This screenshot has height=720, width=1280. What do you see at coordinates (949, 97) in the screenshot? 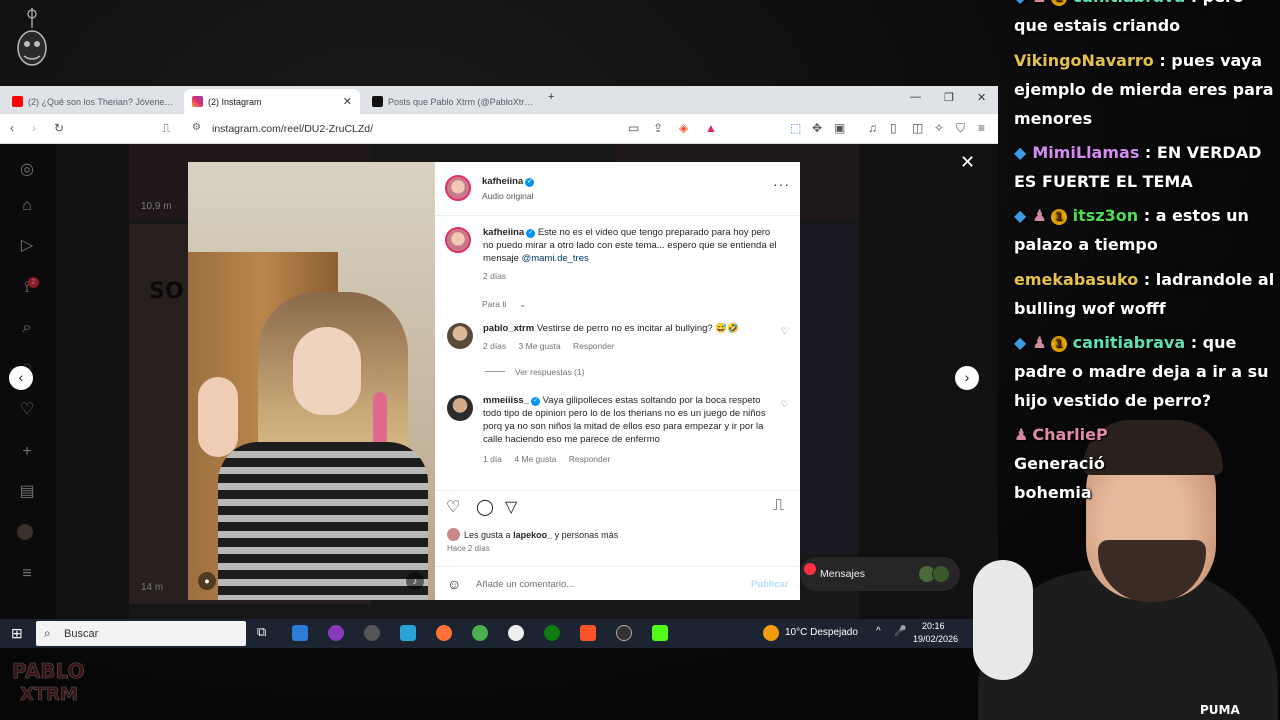
I see `restore-icon: ❐` at bounding box center [949, 97].